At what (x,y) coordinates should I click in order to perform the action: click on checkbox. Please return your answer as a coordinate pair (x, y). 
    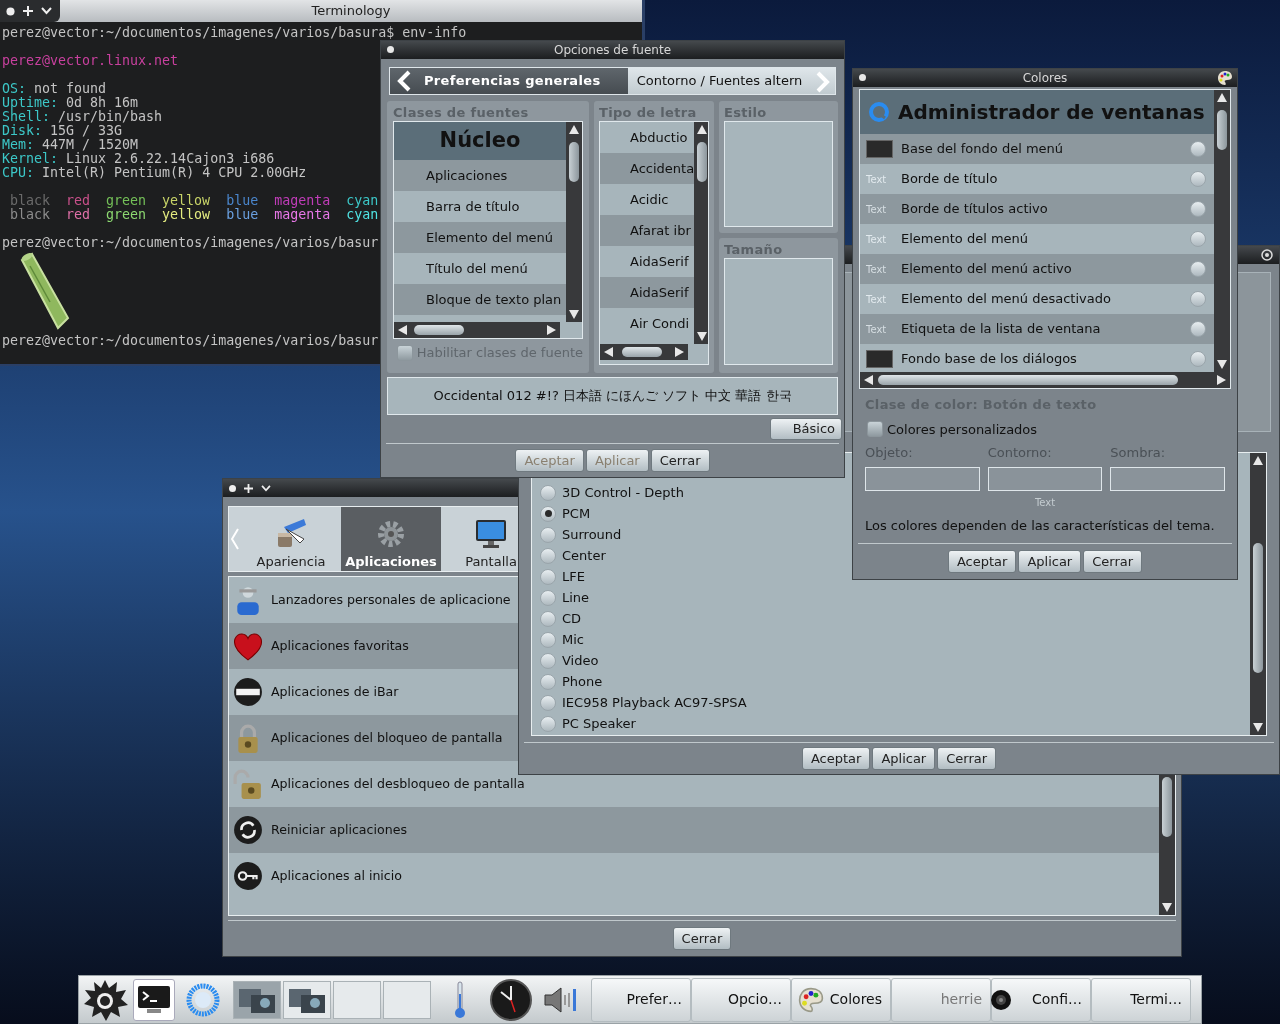
    Looking at the image, I should click on (875, 429).